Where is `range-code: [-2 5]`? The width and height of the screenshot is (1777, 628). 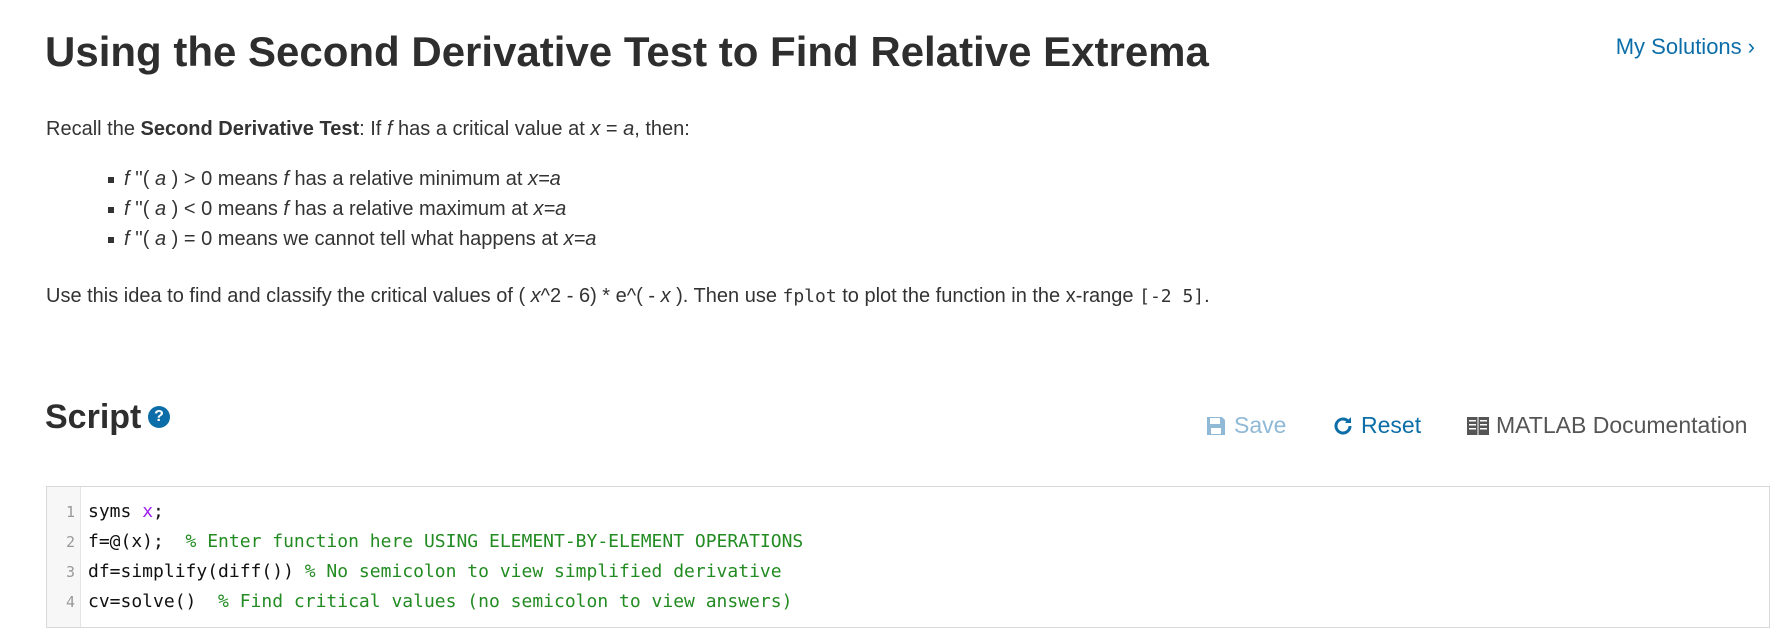 range-code: [-2 5] is located at coordinates (1172, 296).